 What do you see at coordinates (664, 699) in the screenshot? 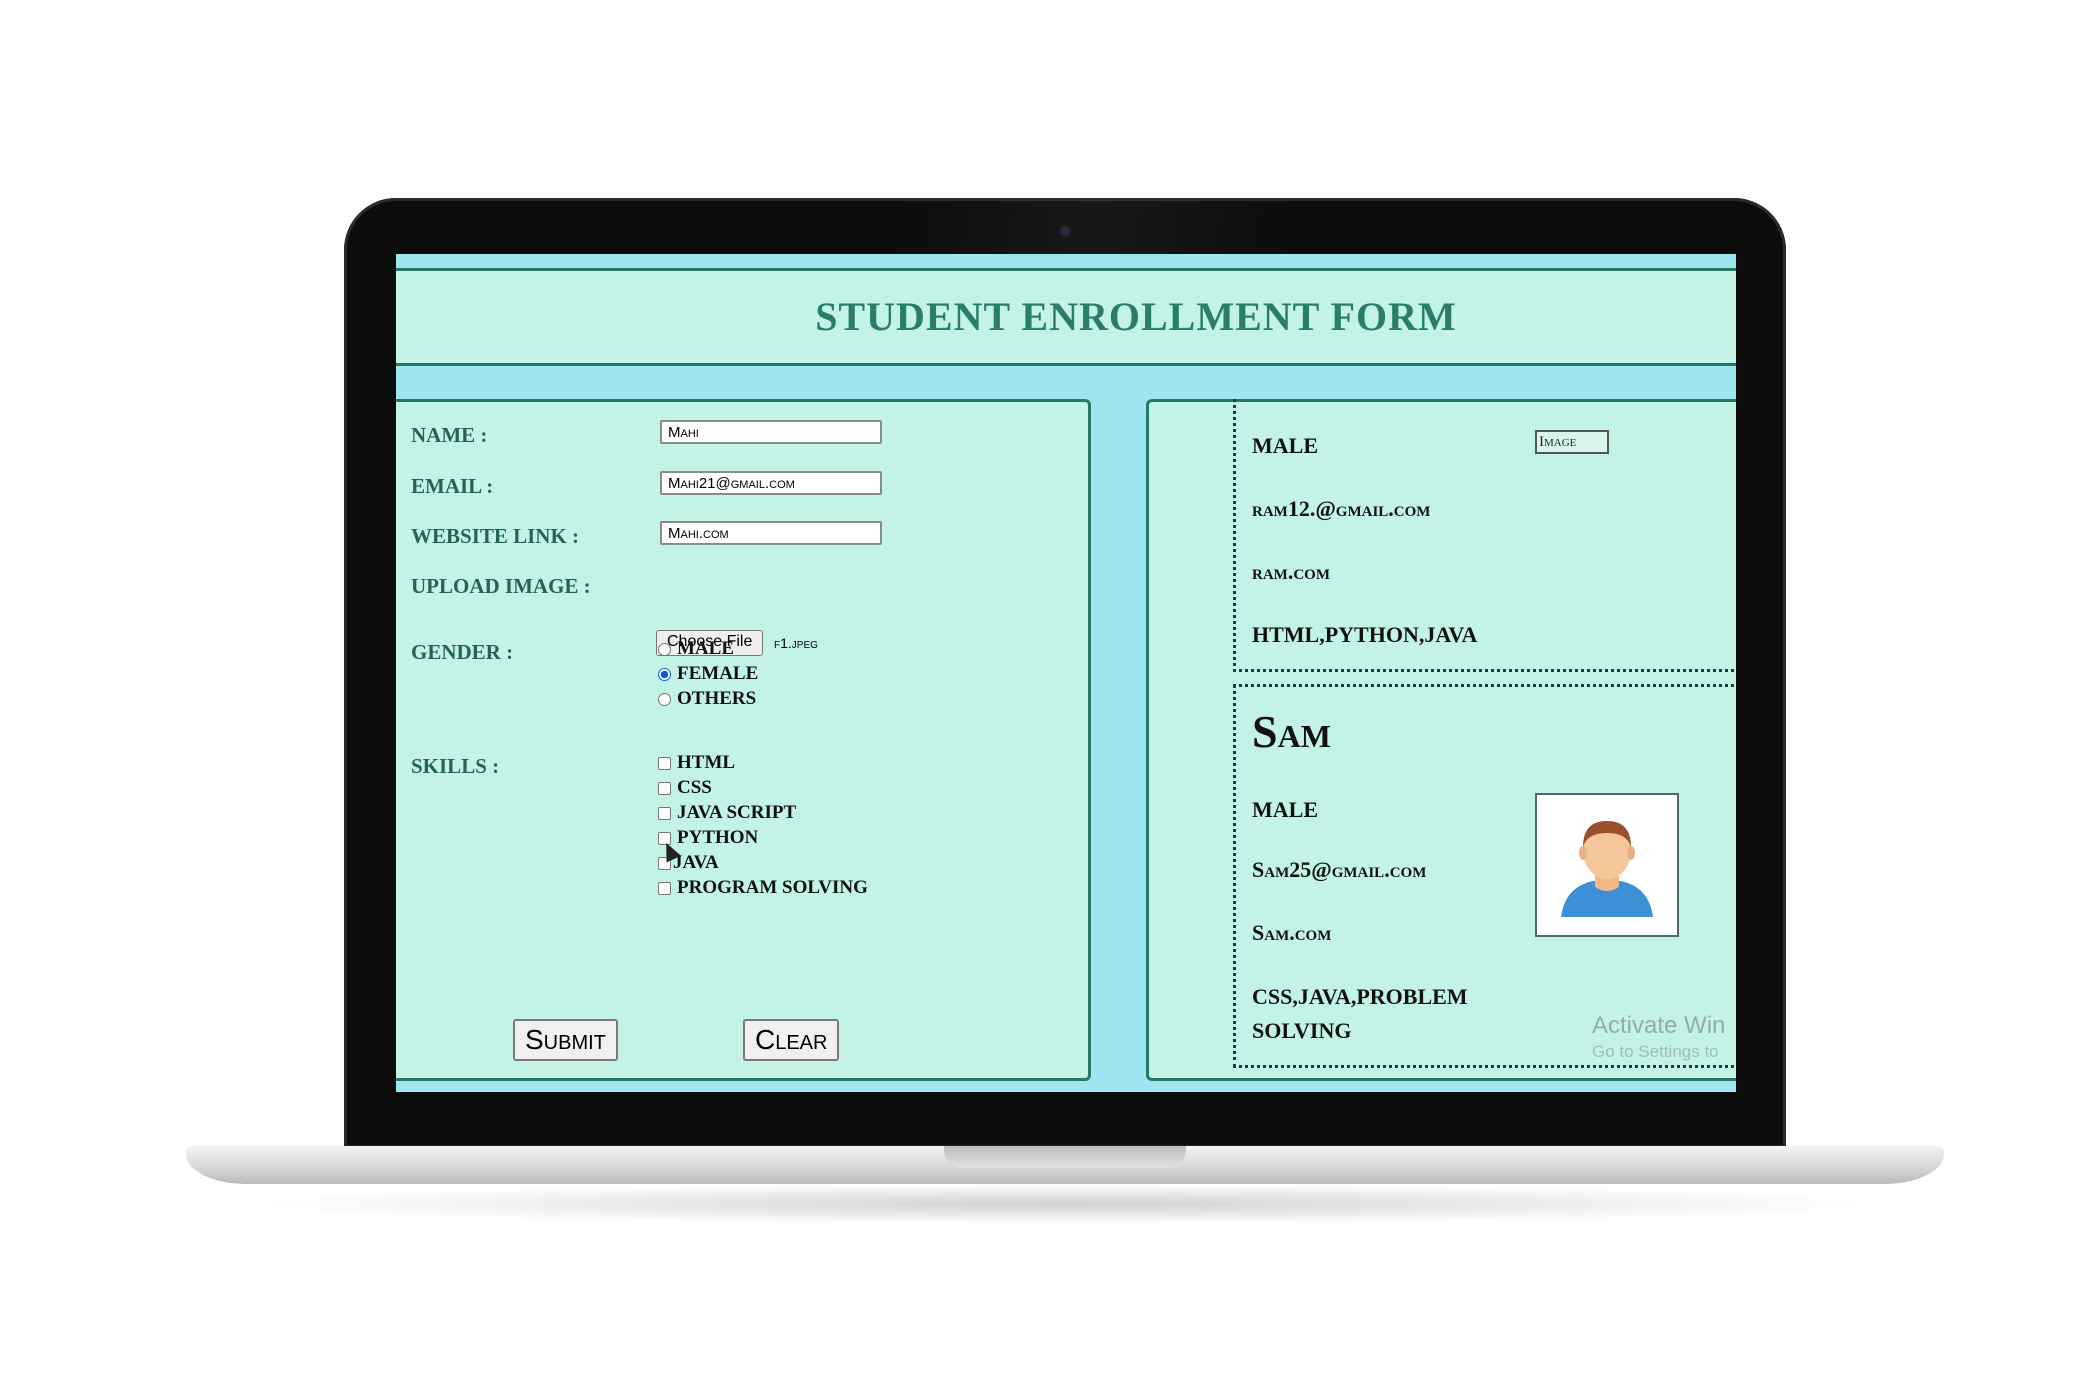
I see `radio-others` at bounding box center [664, 699].